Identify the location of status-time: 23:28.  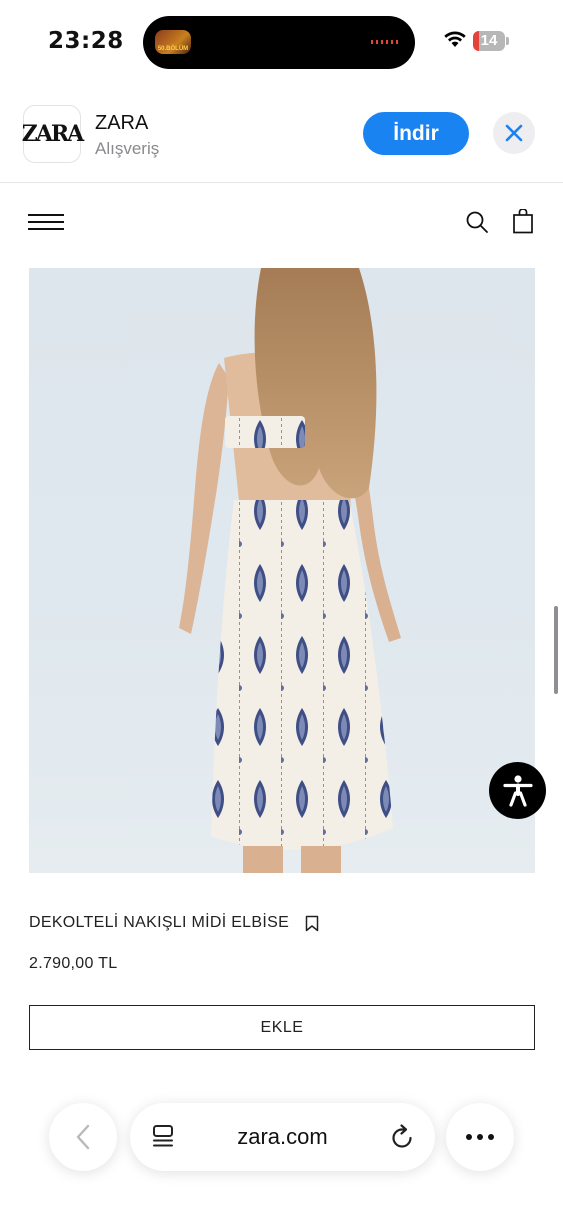
(86, 41).